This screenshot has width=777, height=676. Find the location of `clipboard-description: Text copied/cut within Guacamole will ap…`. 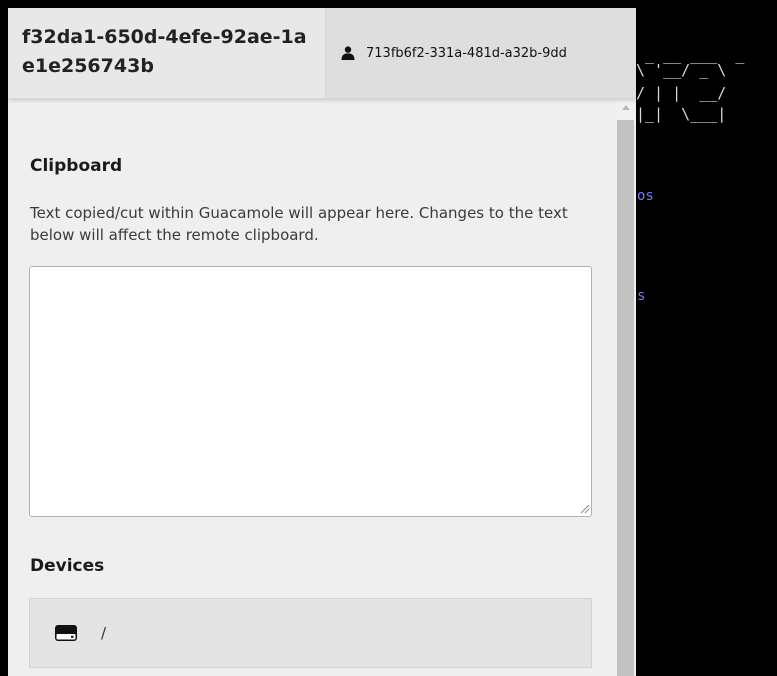

clipboard-description: Text copied/cut within Guacamole will ap… is located at coordinates (299, 224).